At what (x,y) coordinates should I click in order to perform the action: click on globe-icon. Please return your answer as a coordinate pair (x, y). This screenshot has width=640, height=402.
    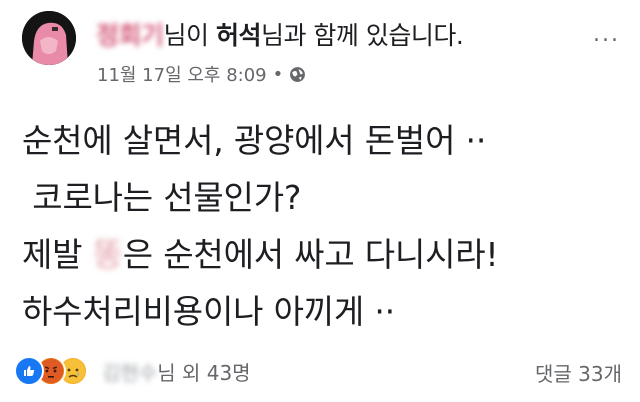
    Looking at the image, I should click on (298, 74).